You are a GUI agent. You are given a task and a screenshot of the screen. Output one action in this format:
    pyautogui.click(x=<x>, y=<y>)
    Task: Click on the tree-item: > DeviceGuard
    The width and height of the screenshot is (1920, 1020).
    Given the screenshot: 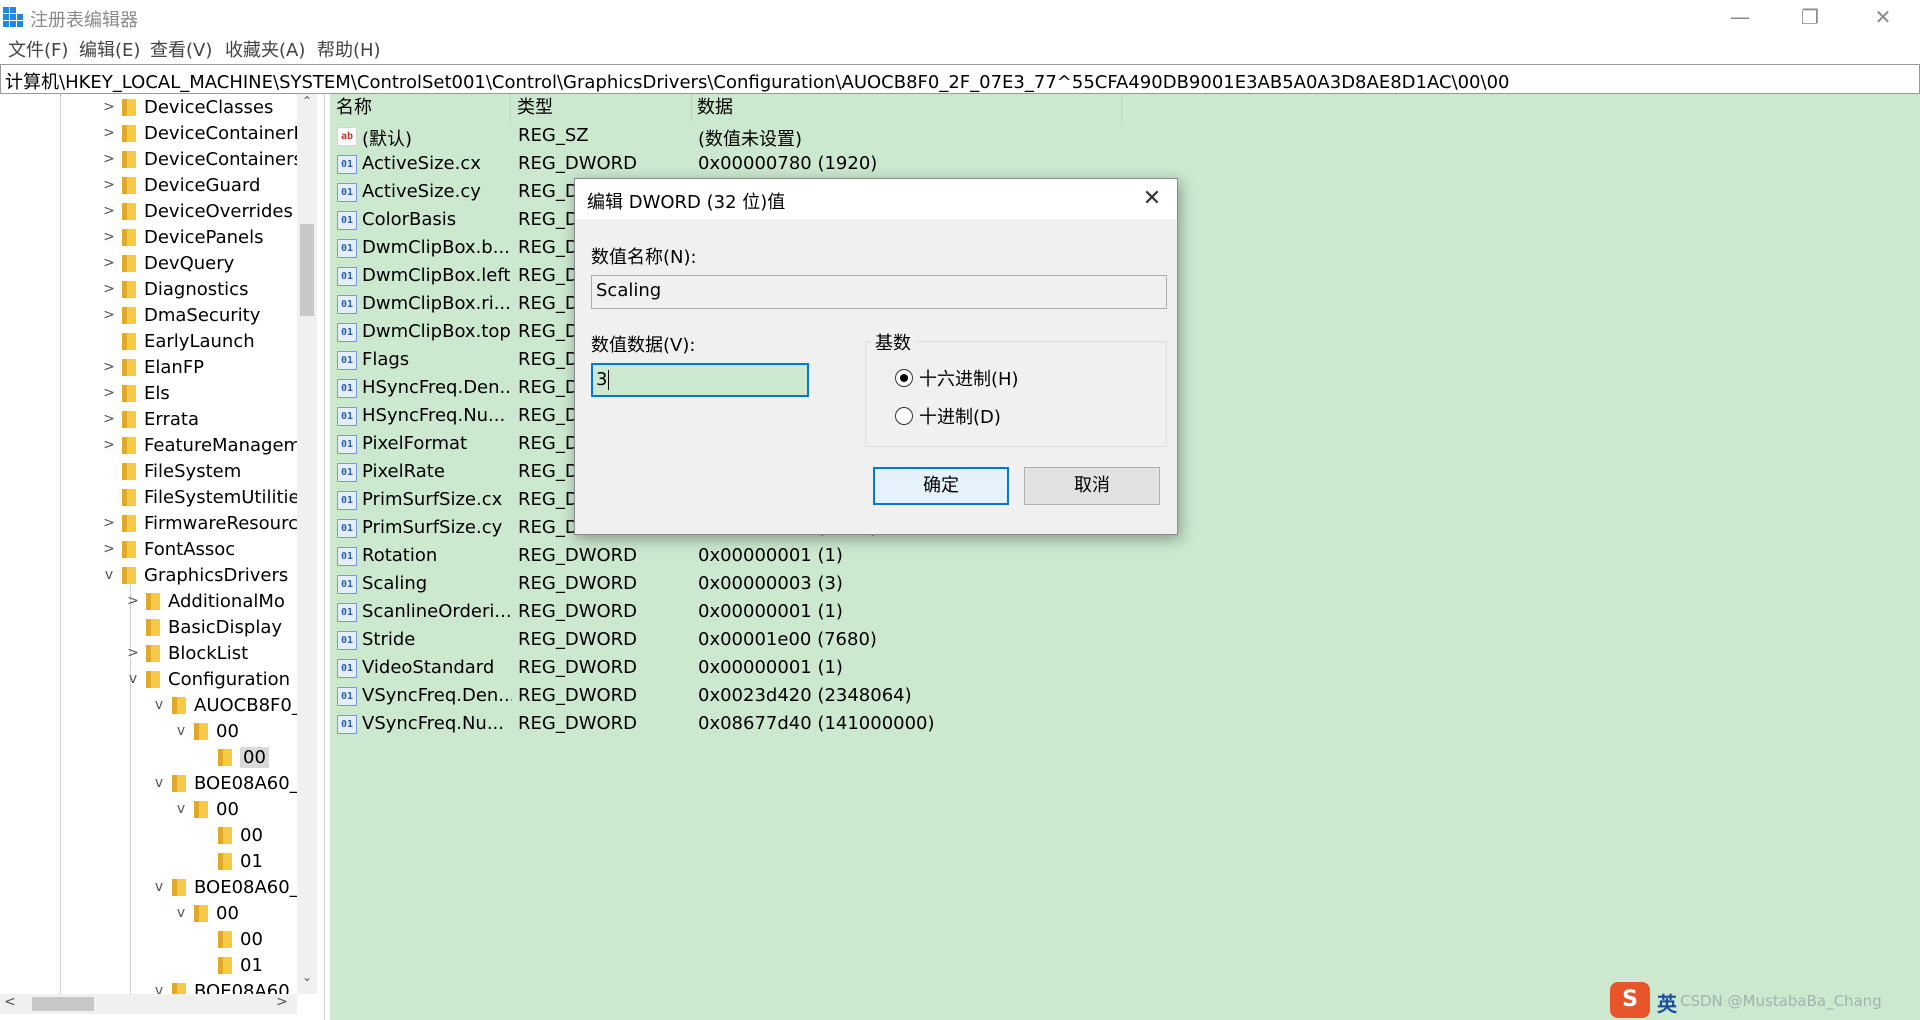 What is the action you would take?
    pyautogui.click(x=180, y=185)
    